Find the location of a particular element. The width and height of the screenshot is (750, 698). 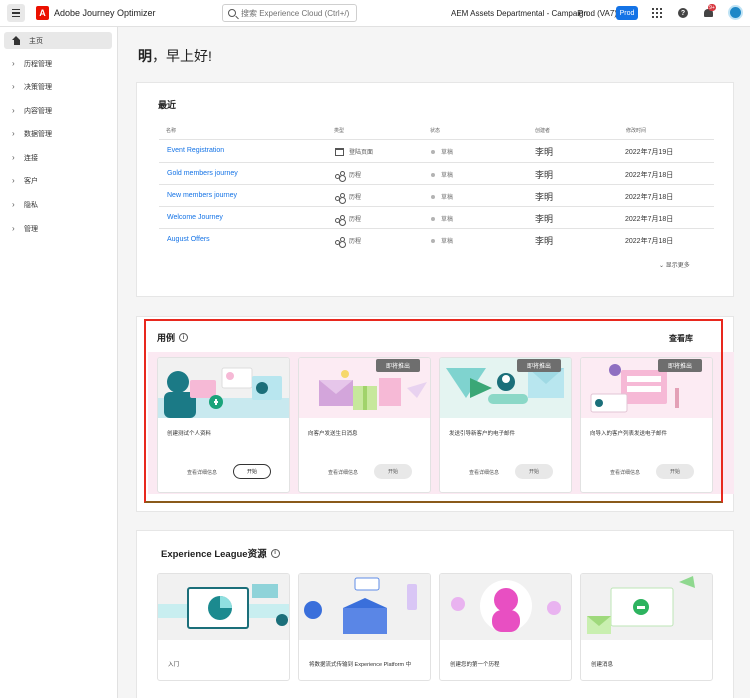

search-icon is located at coordinates (232, 13).